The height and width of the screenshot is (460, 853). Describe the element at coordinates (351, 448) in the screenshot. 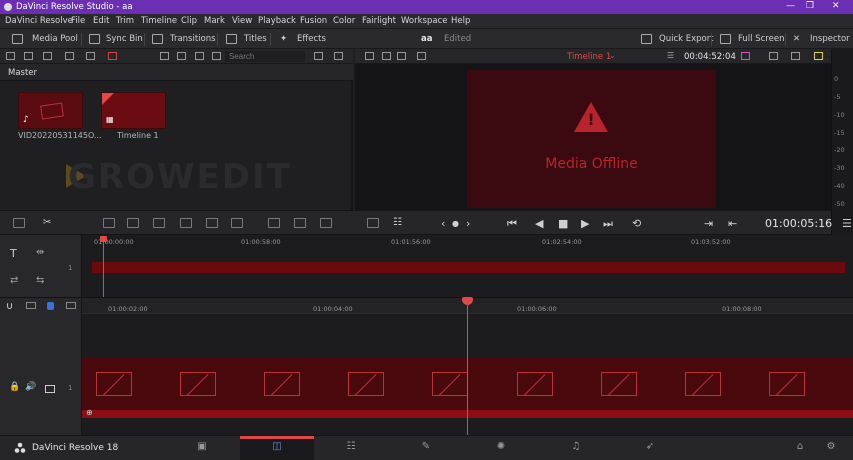

I see `cut-page-icon: ☷` at that location.